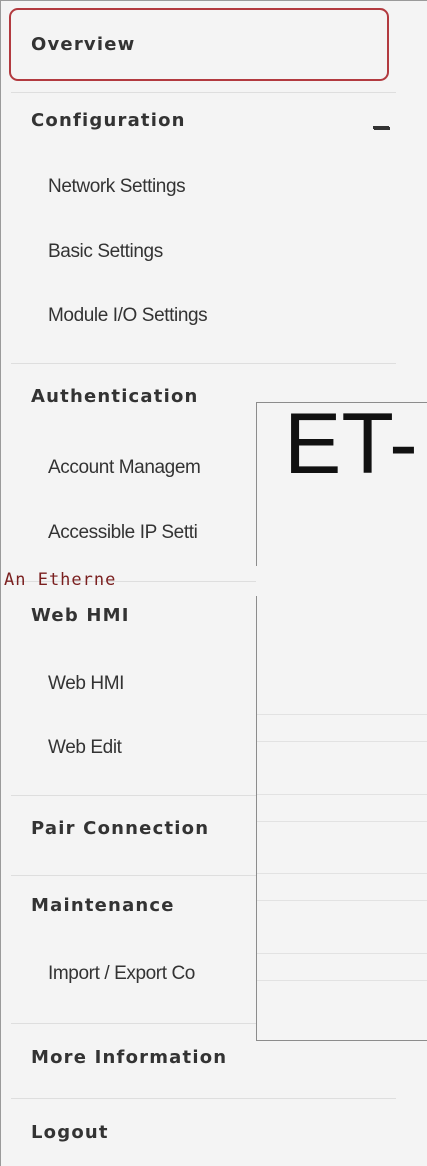  What do you see at coordinates (129, 1057) in the screenshot?
I see `sidebar-item-more-information: More Information` at bounding box center [129, 1057].